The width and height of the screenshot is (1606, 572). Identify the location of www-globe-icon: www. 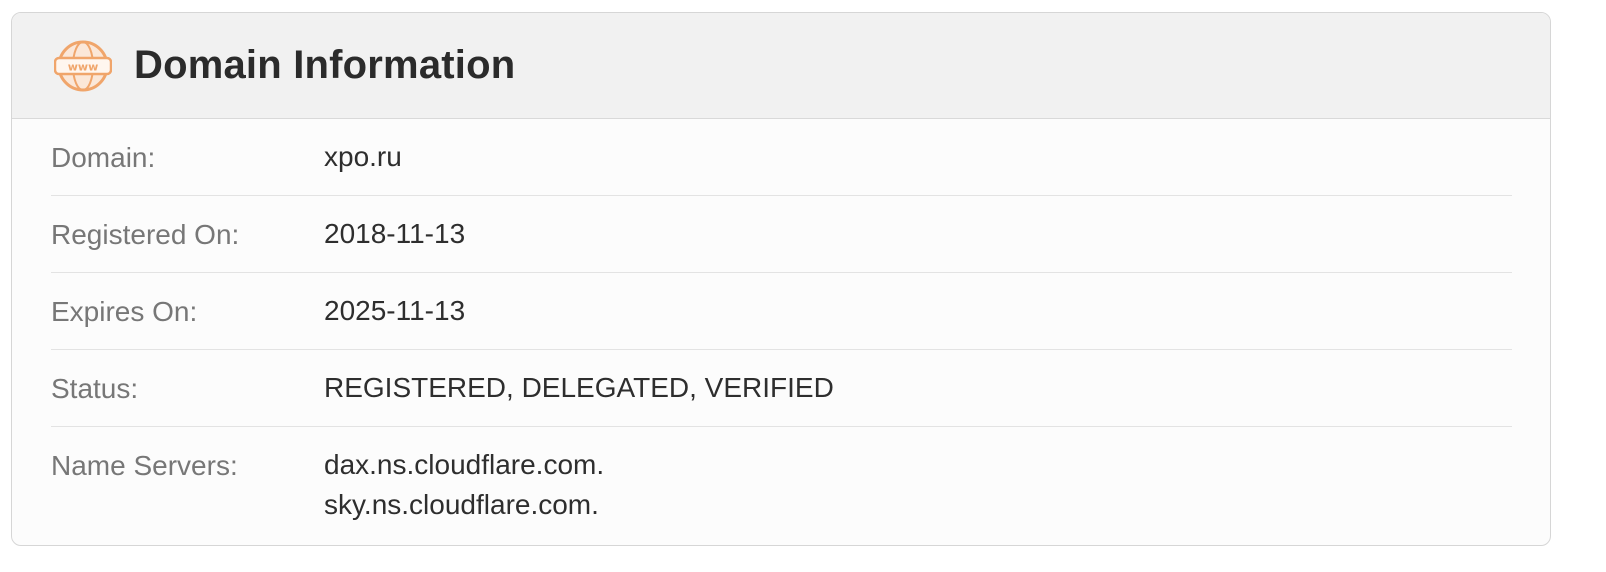
(83, 66).